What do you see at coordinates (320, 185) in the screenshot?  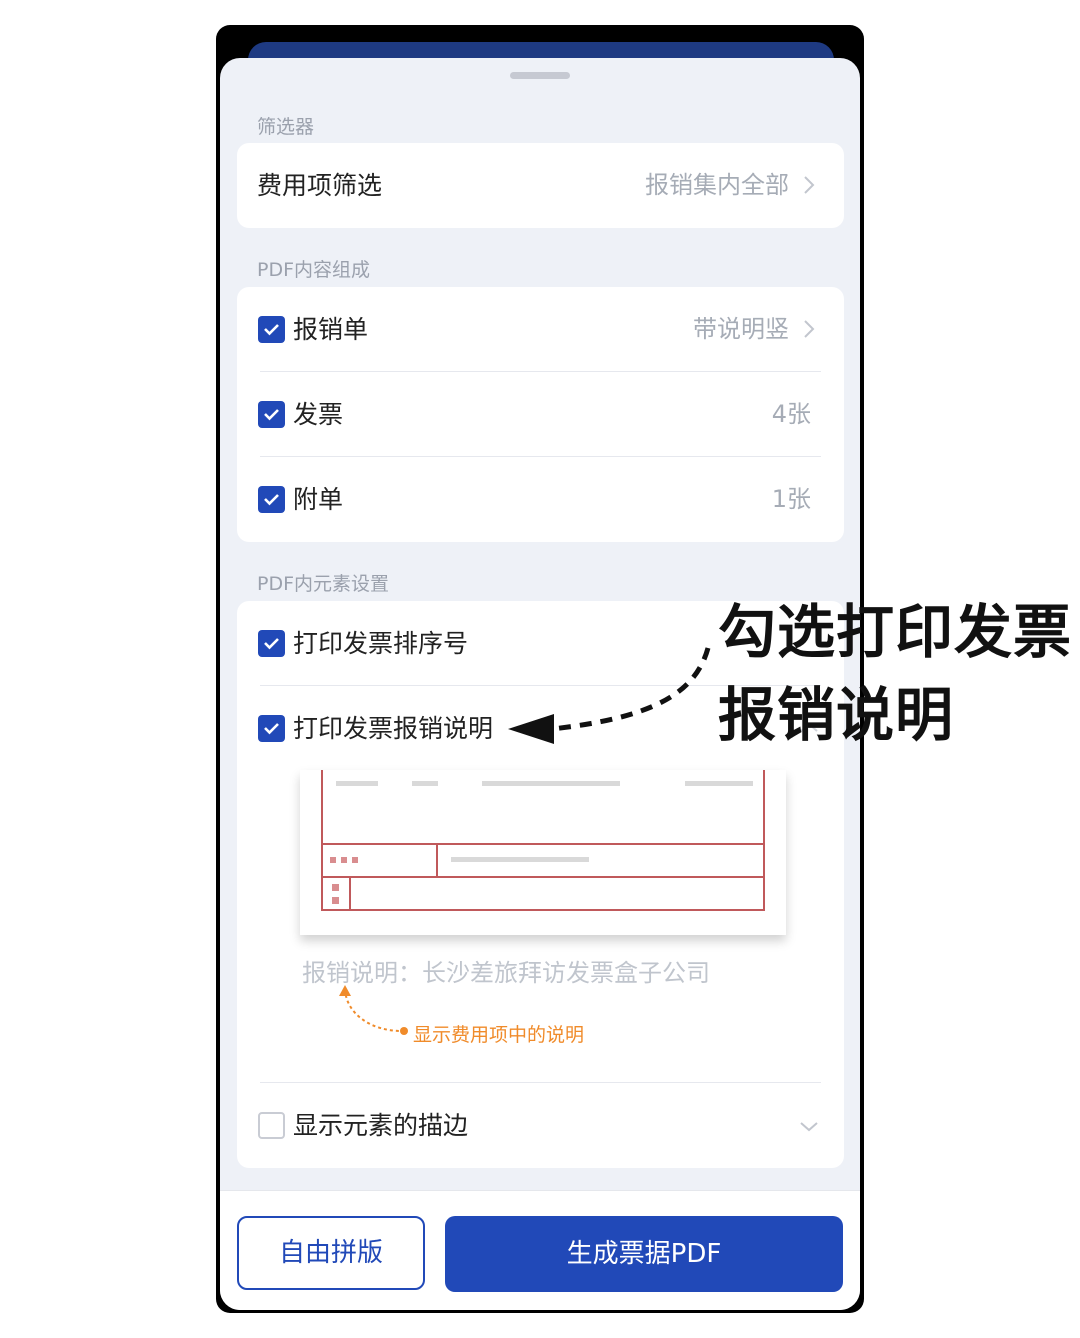 I see `expense-filter-label: 费用项筛选` at bounding box center [320, 185].